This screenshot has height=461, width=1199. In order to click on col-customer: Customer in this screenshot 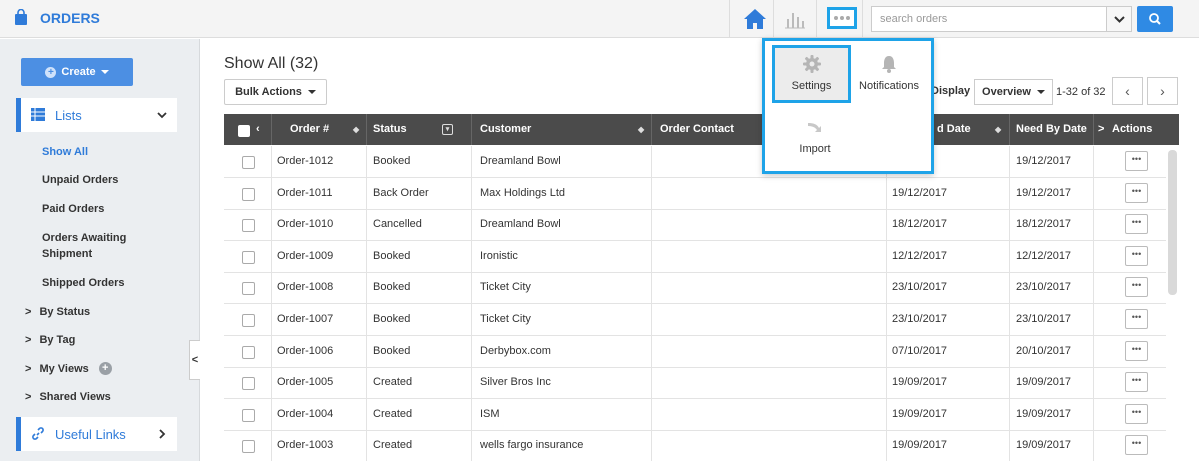, I will do `click(505, 129)`.